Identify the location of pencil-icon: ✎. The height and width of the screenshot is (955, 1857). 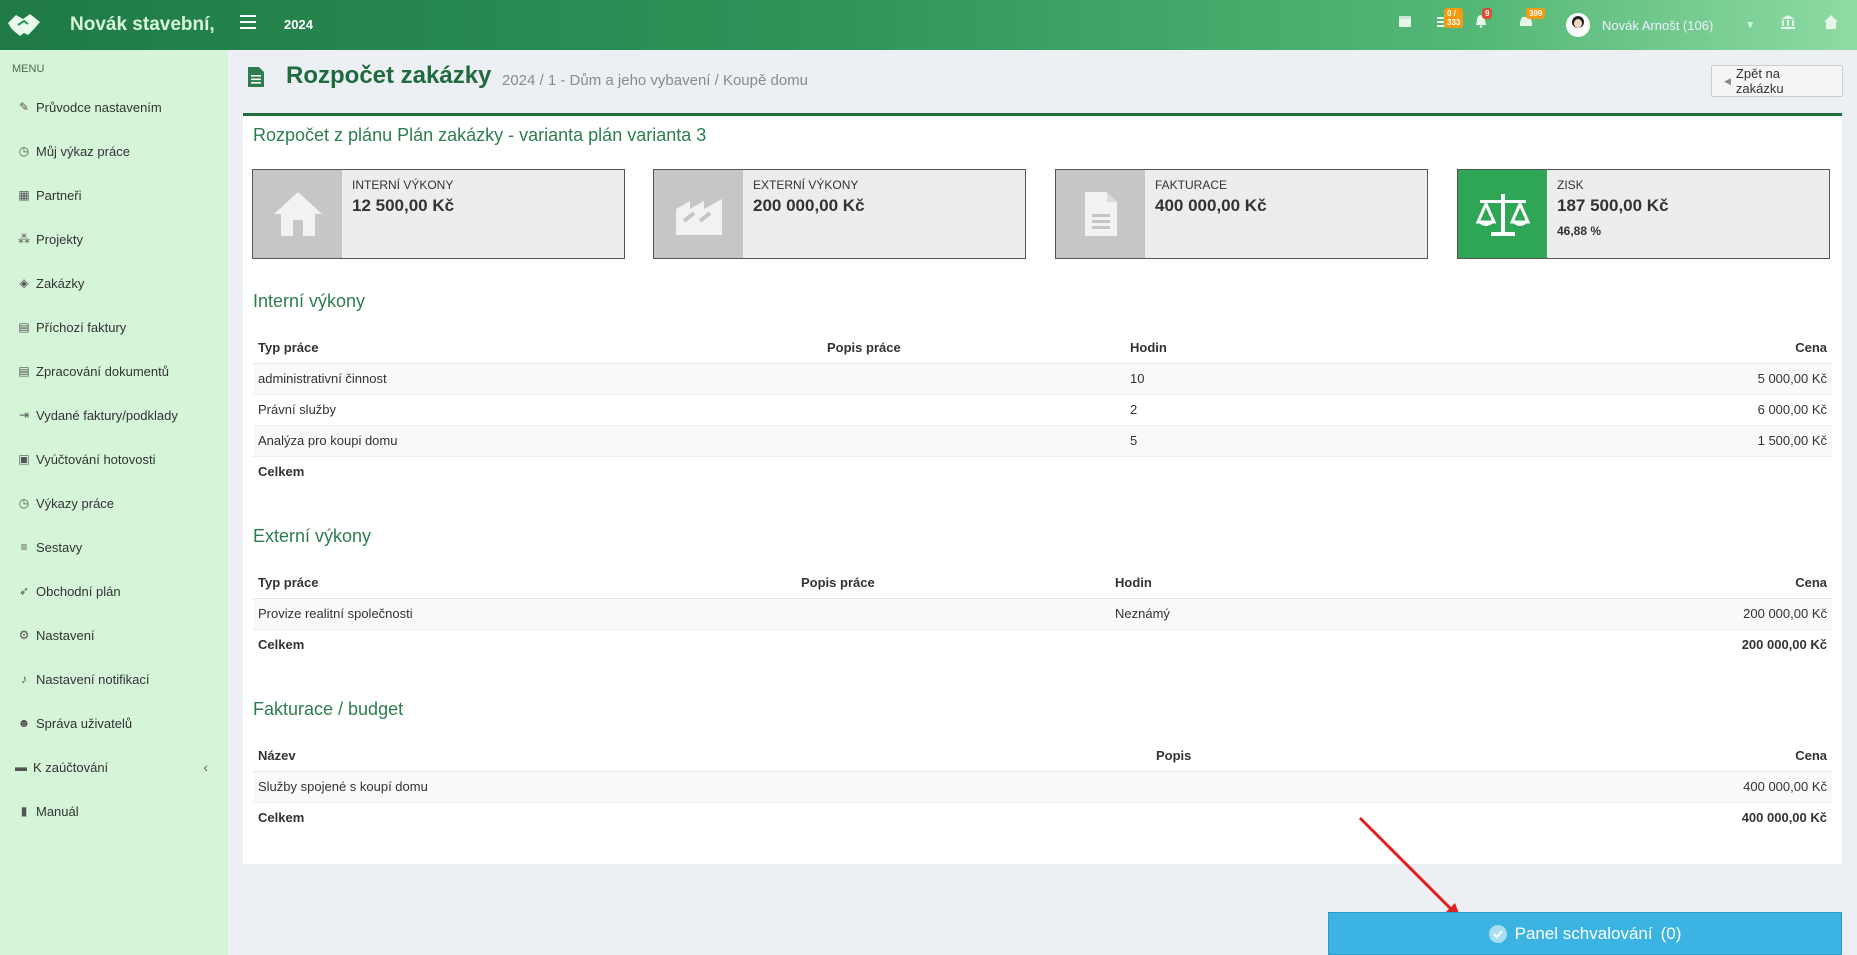
(24, 107).